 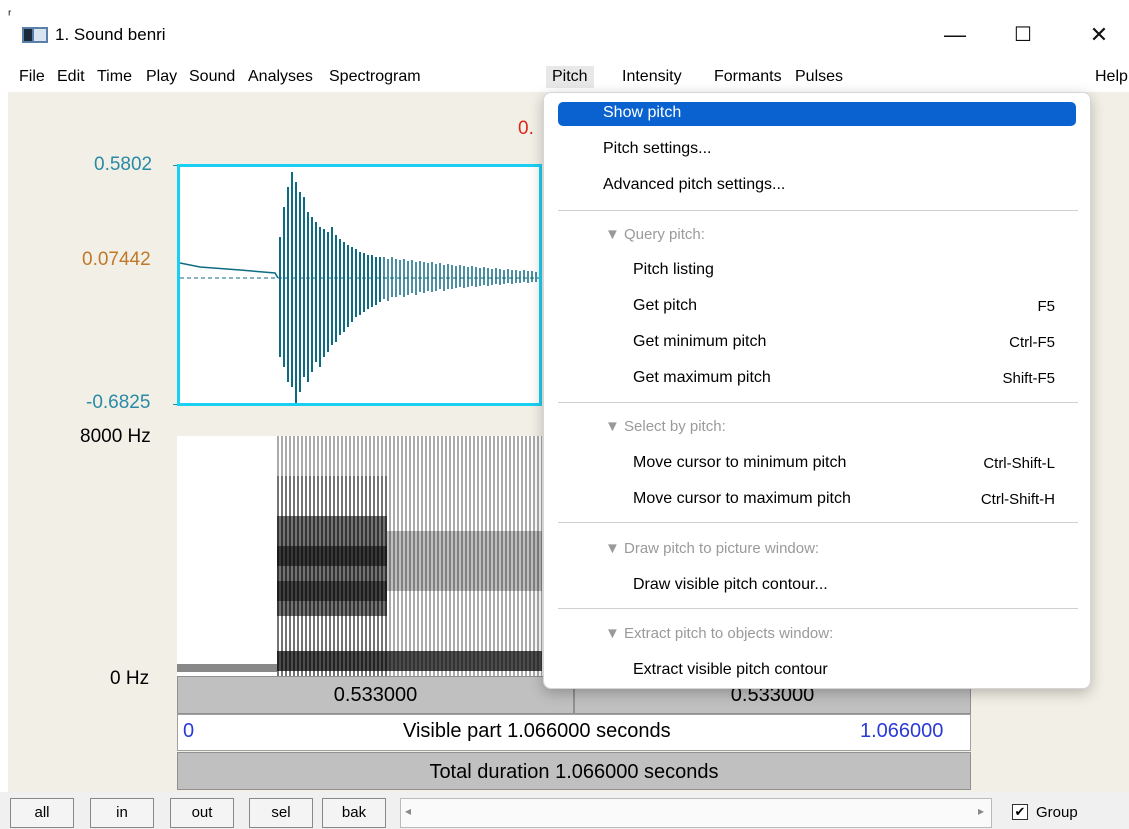 I want to click on total-duration-label: Total duration 1.066000 seconds, so click(x=574, y=772).